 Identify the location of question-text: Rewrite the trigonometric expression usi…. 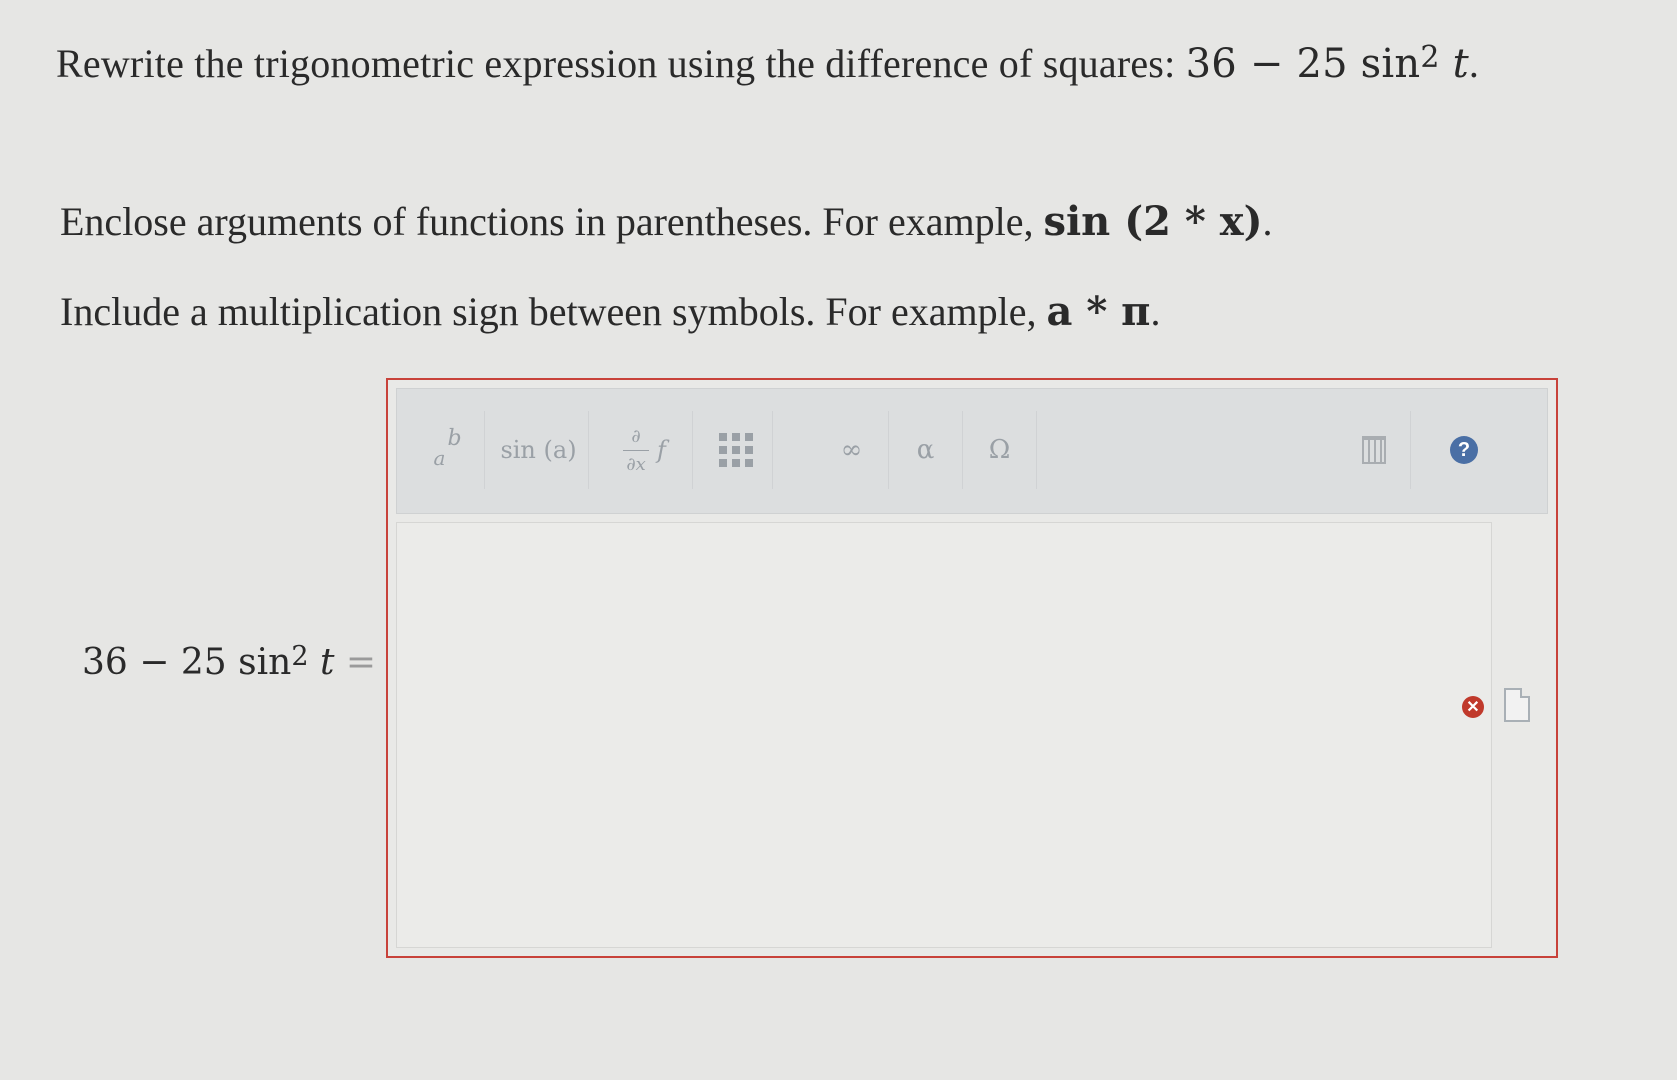
(768, 63).